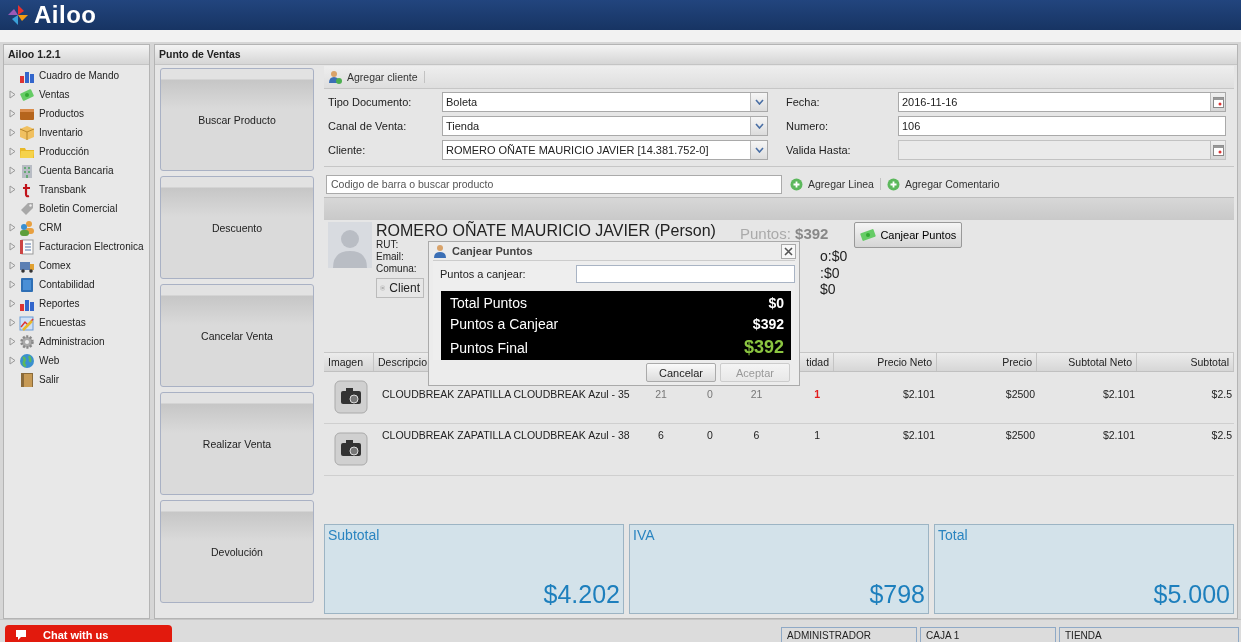  Describe the element at coordinates (987, 362) in the screenshot. I see `column-header: Precio` at that location.